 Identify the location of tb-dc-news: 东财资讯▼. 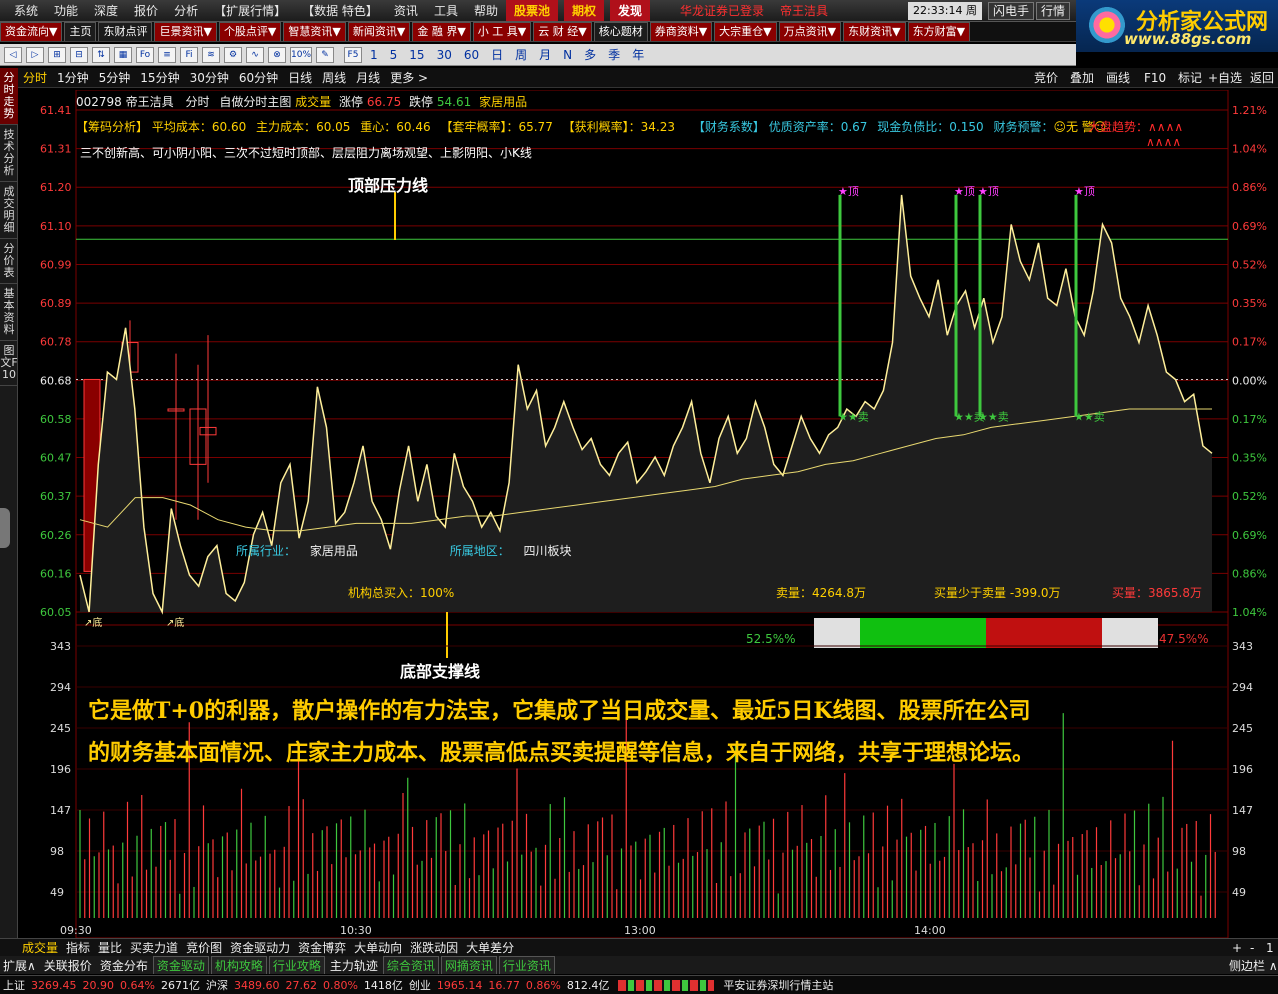
(874, 31).